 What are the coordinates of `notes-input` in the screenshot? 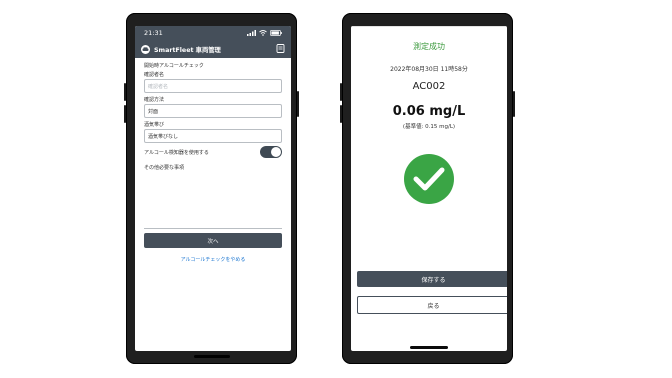 It's located at (213, 200).